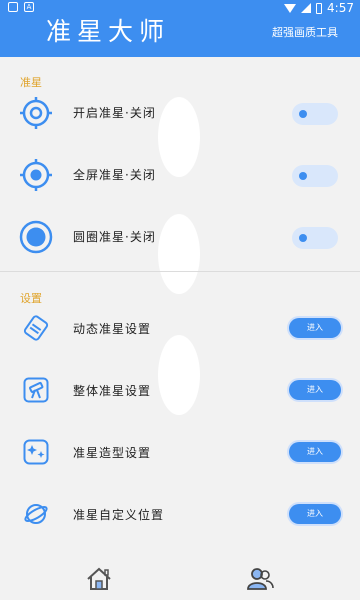 The image size is (360, 600). Describe the element at coordinates (114, 175) in the screenshot. I see `row-label: 全屏准星·关闭` at that location.